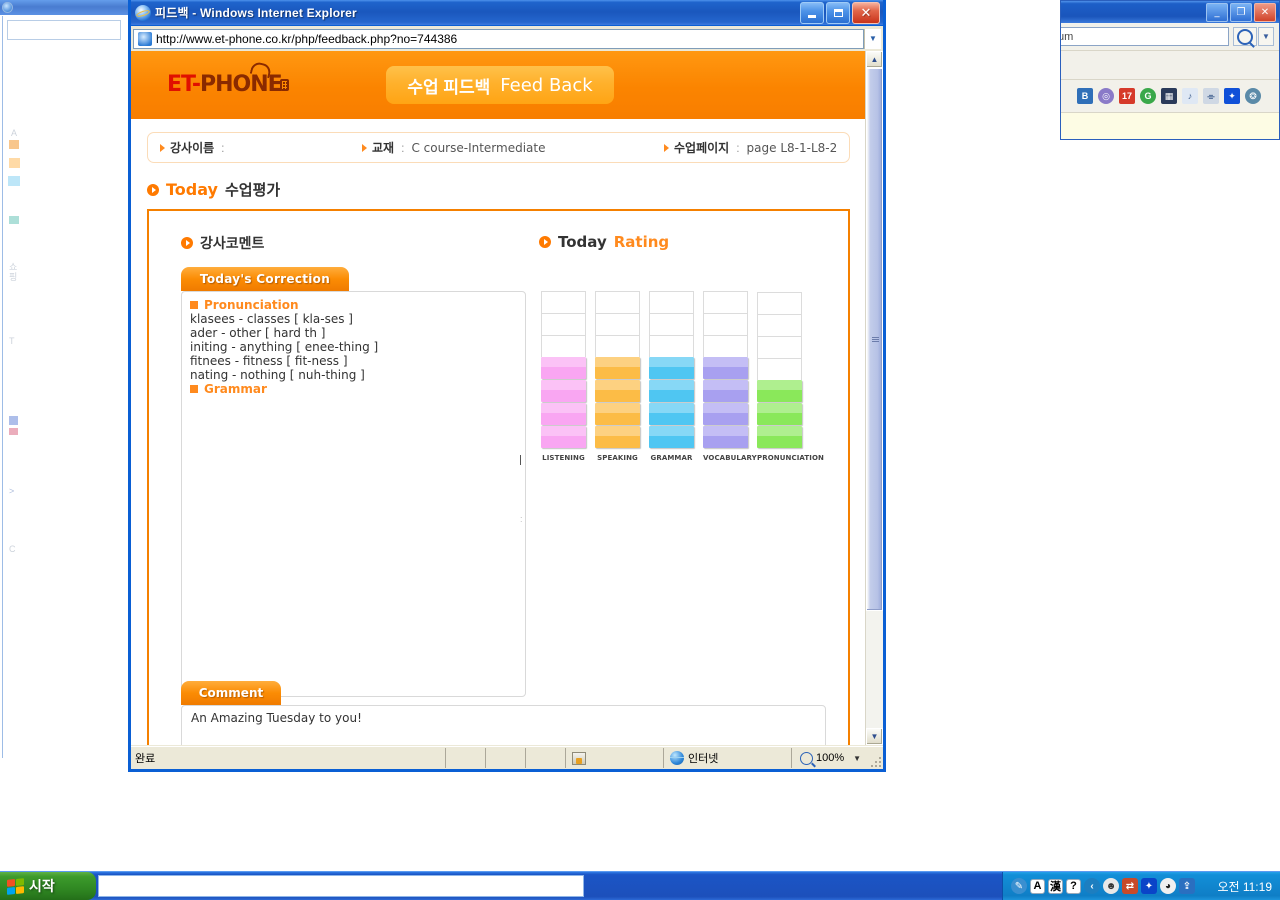  Describe the element at coordinates (875, 761) in the screenshot. I see `resize-grip-icon` at that location.